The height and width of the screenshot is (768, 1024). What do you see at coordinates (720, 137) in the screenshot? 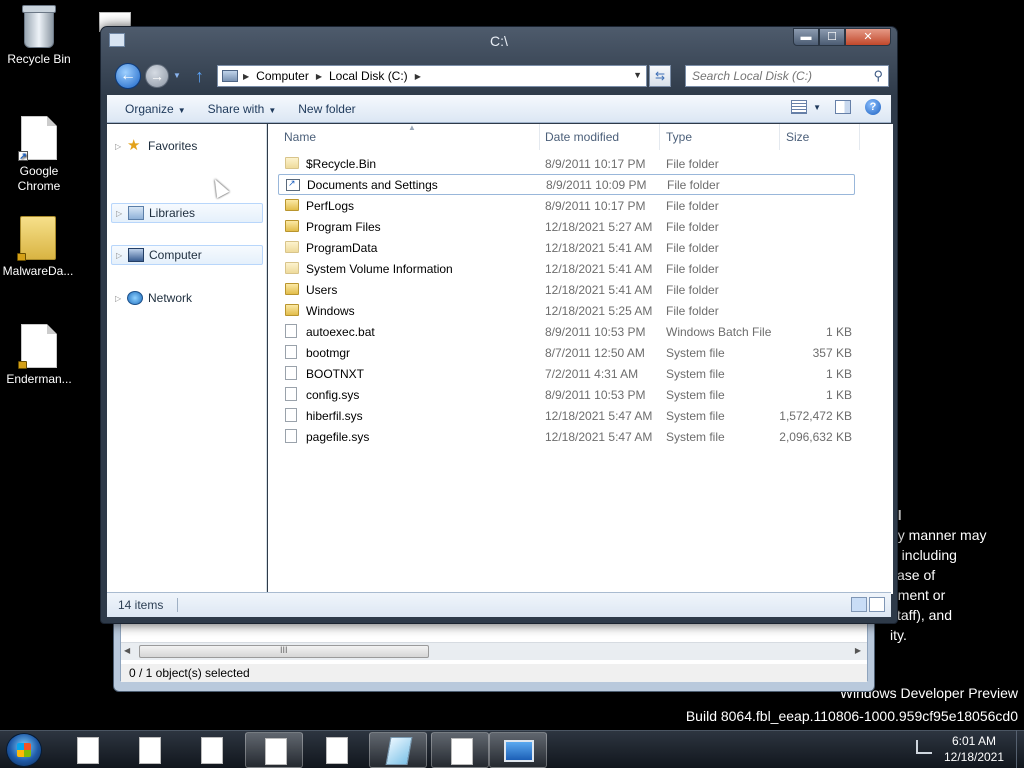
I see `column-header-type: Type` at bounding box center [720, 137].